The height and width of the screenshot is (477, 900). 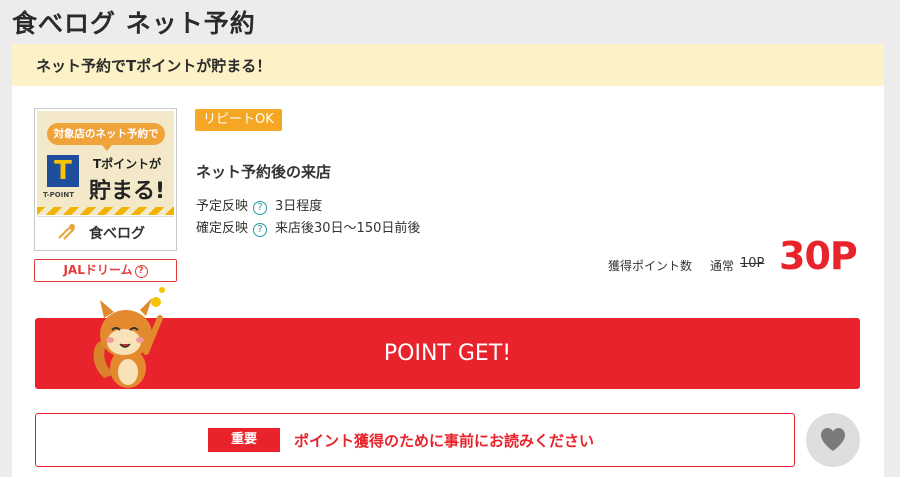 I want to click on logo-slogan-line2: 貯まる!, so click(x=127, y=191).